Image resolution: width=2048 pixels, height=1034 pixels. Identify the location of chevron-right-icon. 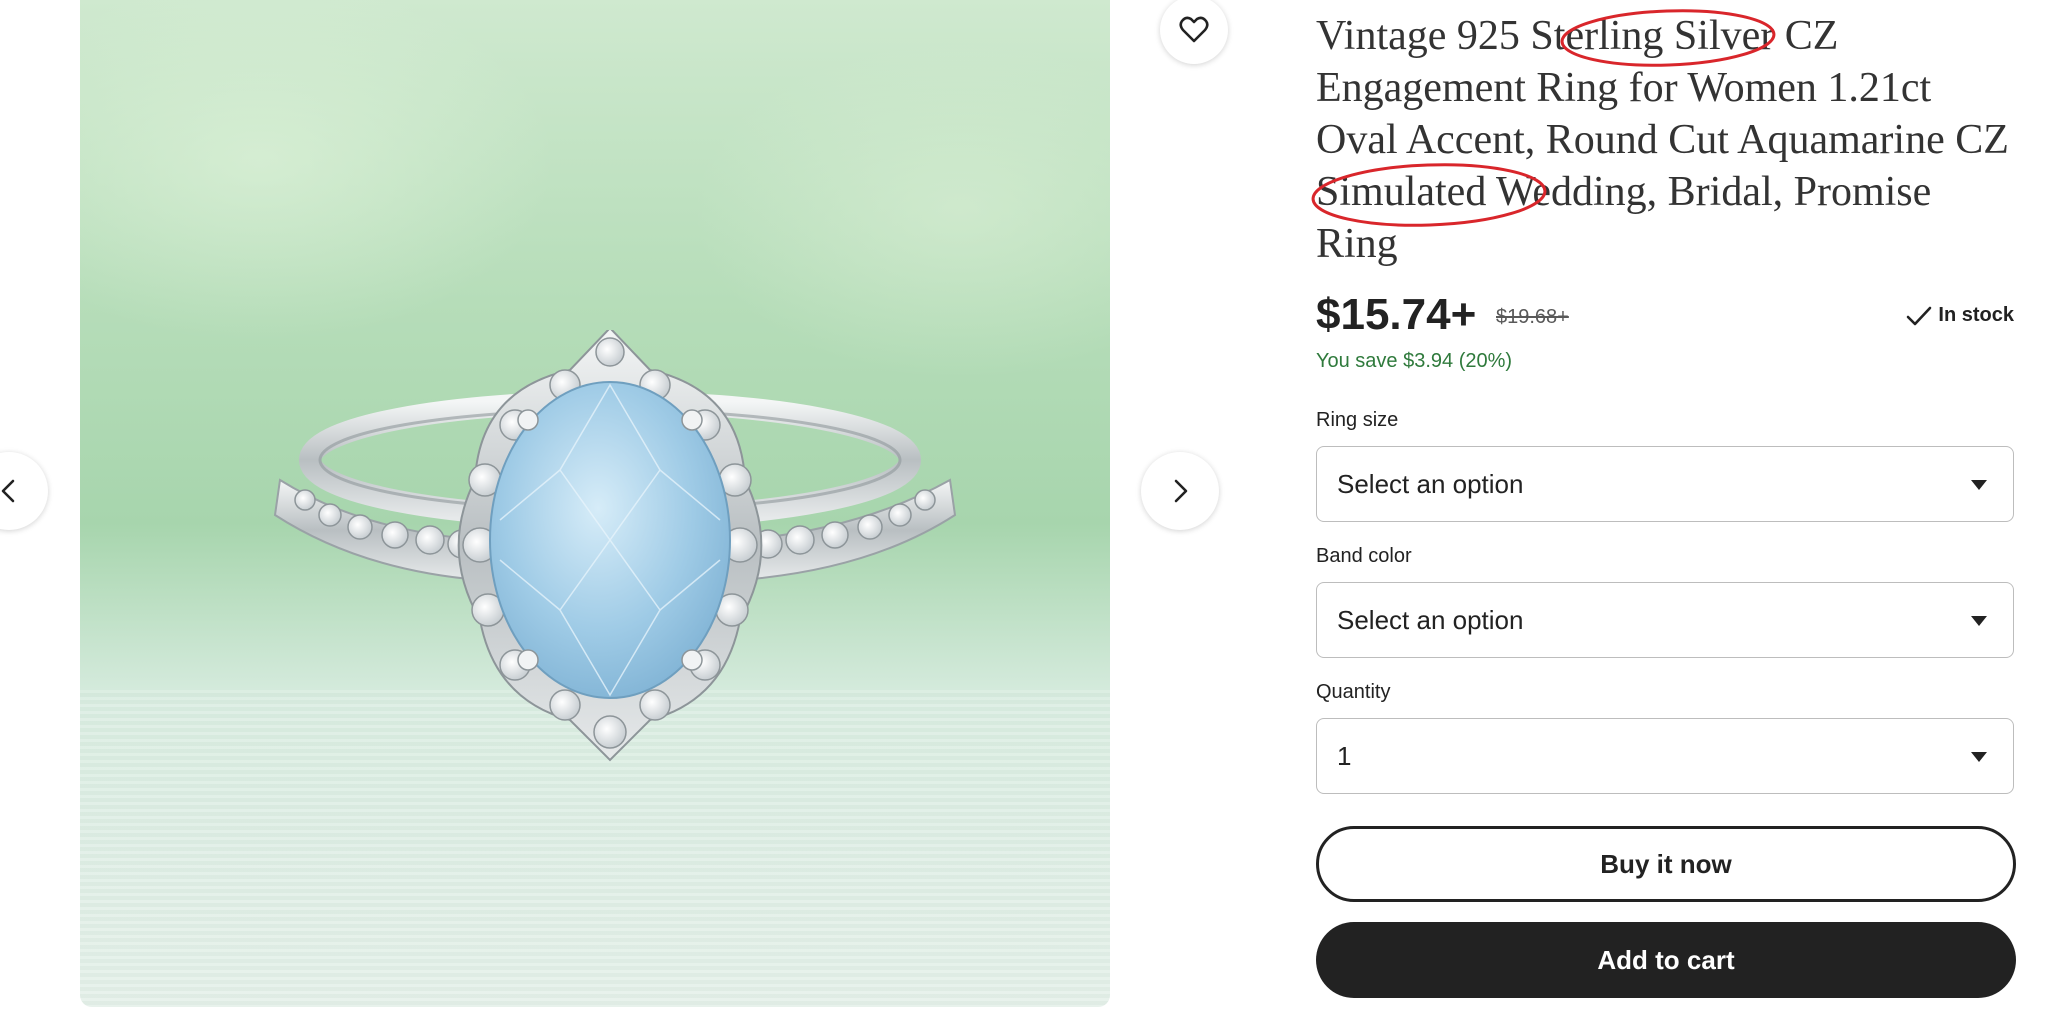
(1181, 491).